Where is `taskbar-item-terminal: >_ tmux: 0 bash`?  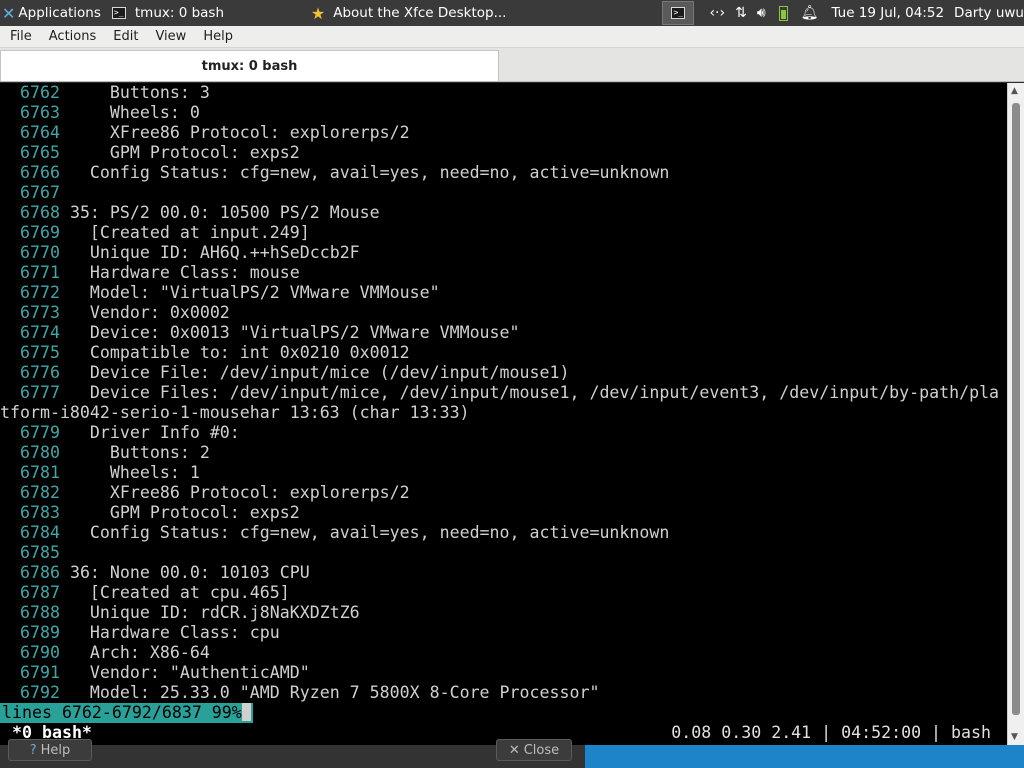
taskbar-item-terminal: >_ tmux: 0 bash is located at coordinates (205, 13).